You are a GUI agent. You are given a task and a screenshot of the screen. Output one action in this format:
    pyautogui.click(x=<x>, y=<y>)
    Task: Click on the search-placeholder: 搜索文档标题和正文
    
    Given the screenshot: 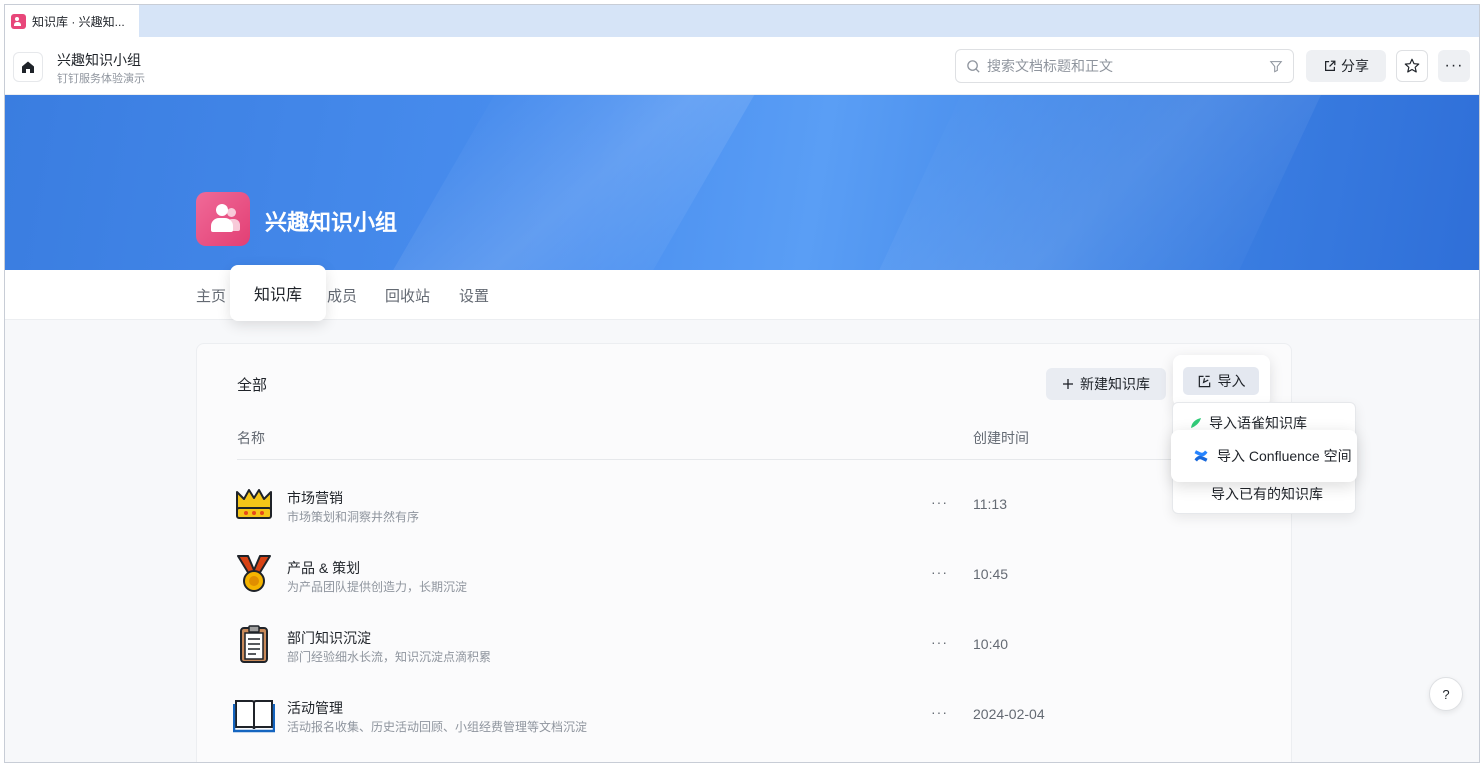 What is the action you would take?
    pyautogui.click(x=1050, y=66)
    